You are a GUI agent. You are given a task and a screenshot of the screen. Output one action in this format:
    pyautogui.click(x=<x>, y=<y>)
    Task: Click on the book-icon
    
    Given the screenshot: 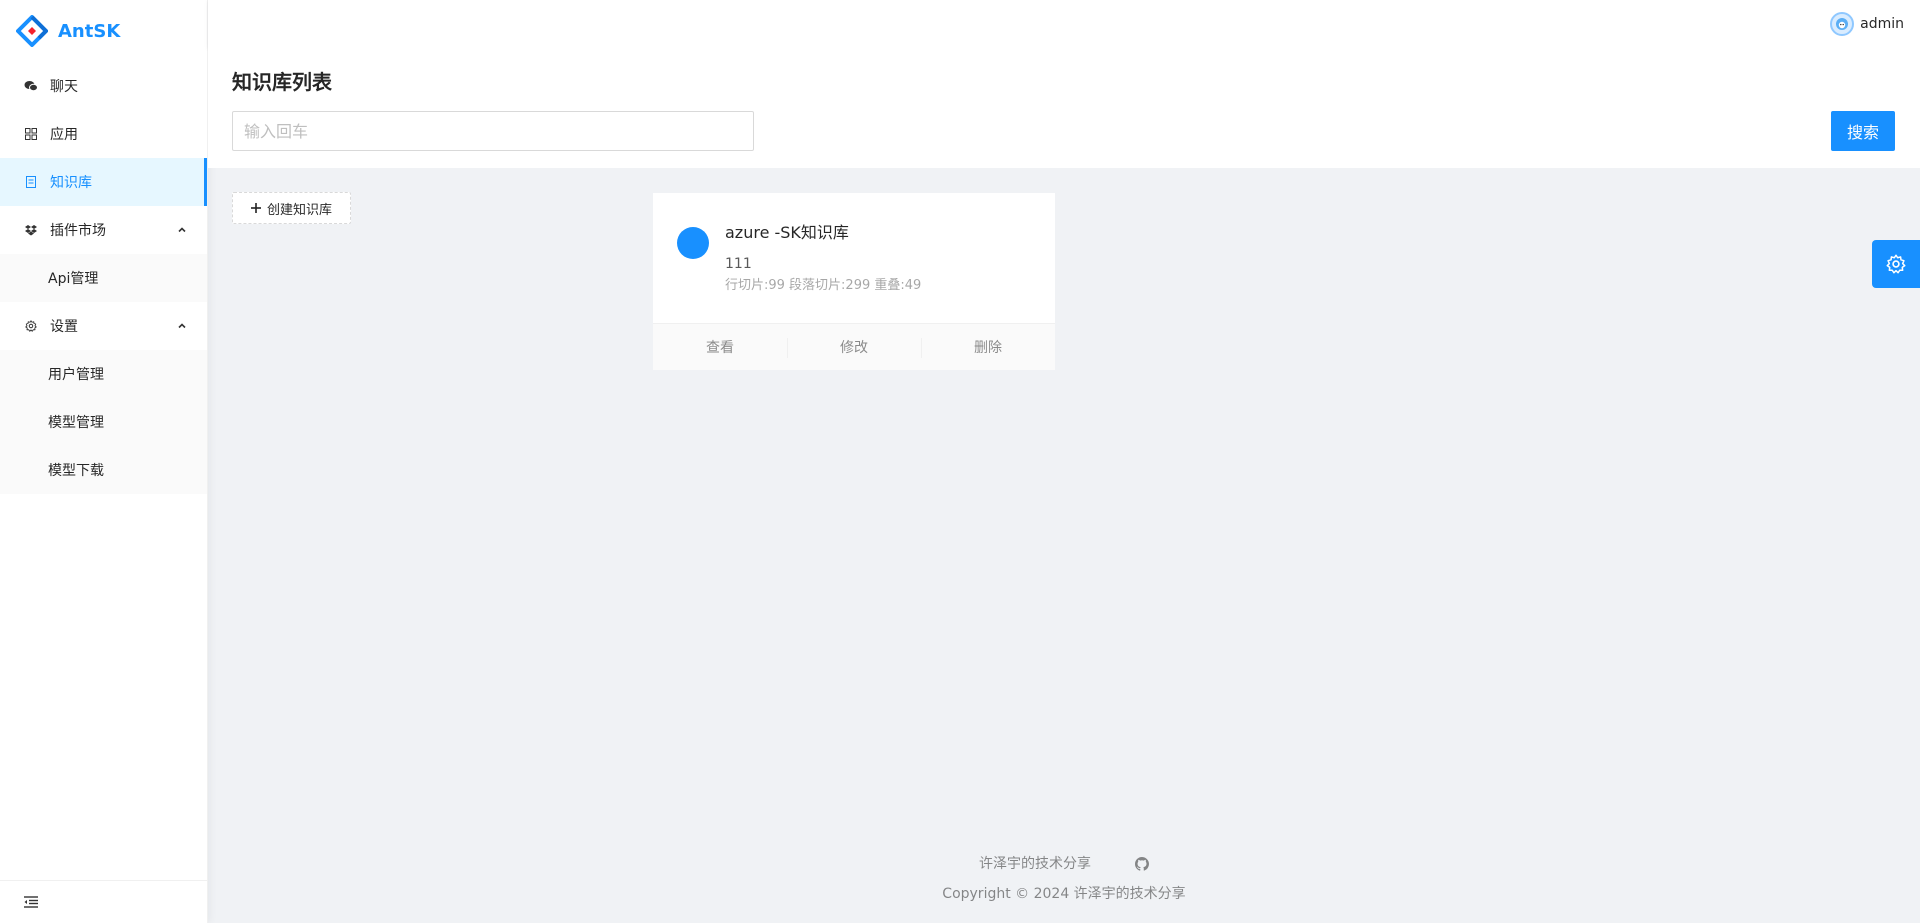 What is the action you would take?
    pyautogui.click(x=31, y=182)
    